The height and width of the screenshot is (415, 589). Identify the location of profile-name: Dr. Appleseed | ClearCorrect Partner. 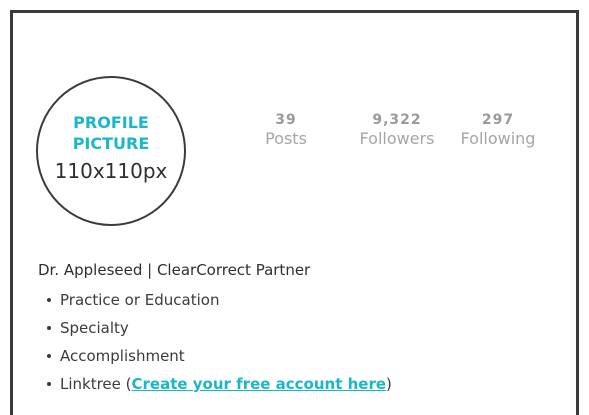
(174, 270).